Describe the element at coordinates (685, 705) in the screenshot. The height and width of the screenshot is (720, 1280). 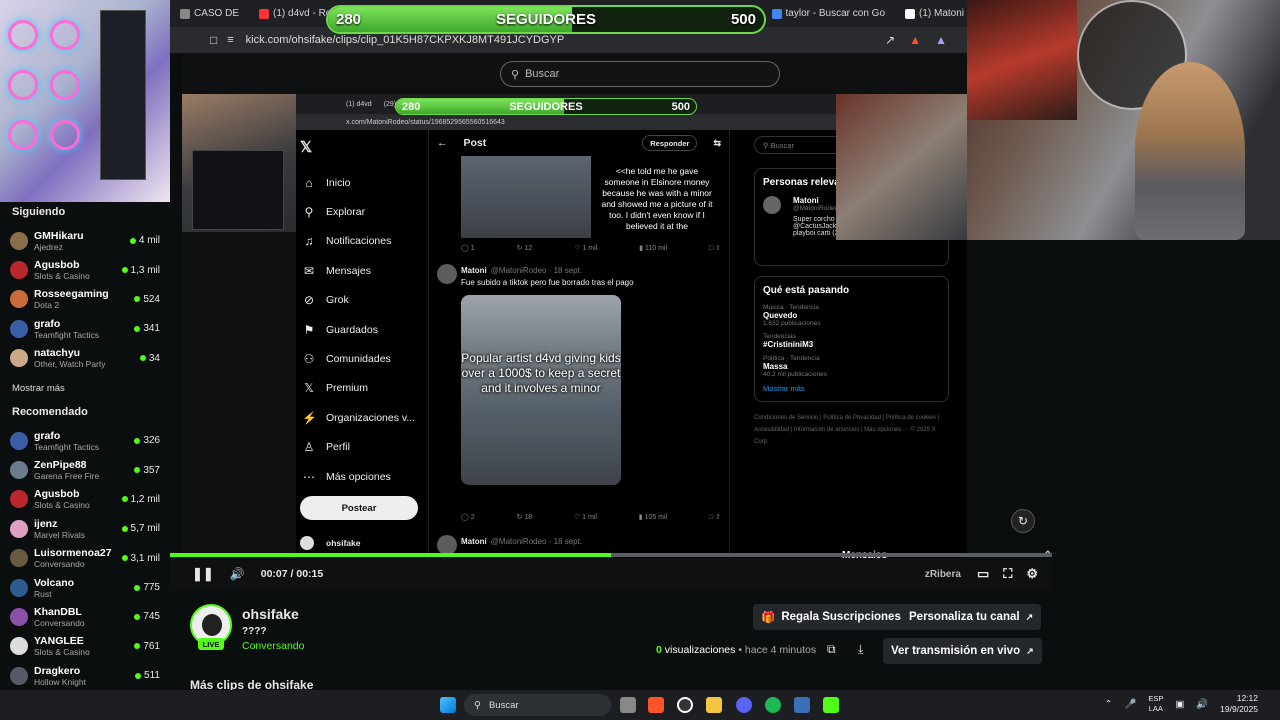
I see `obs-icon` at that location.